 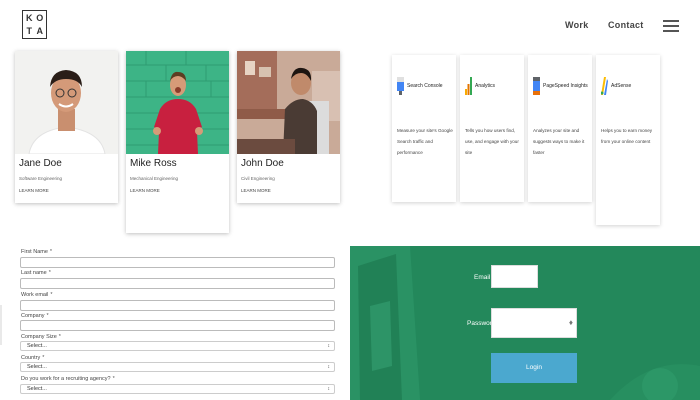 What do you see at coordinates (536, 86) in the screenshot?
I see `pagespeed-icon` at bounding box center [536, 86].